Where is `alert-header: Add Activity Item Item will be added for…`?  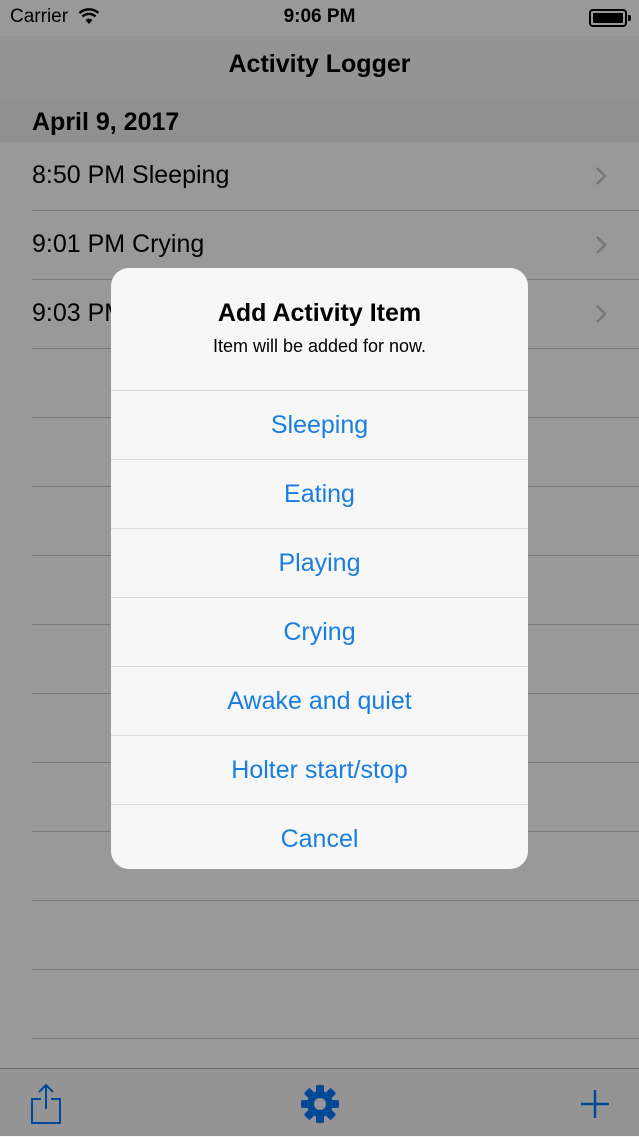 alert-header: Add Activity Item Item will be added for… is located at coordinates (319, 329).